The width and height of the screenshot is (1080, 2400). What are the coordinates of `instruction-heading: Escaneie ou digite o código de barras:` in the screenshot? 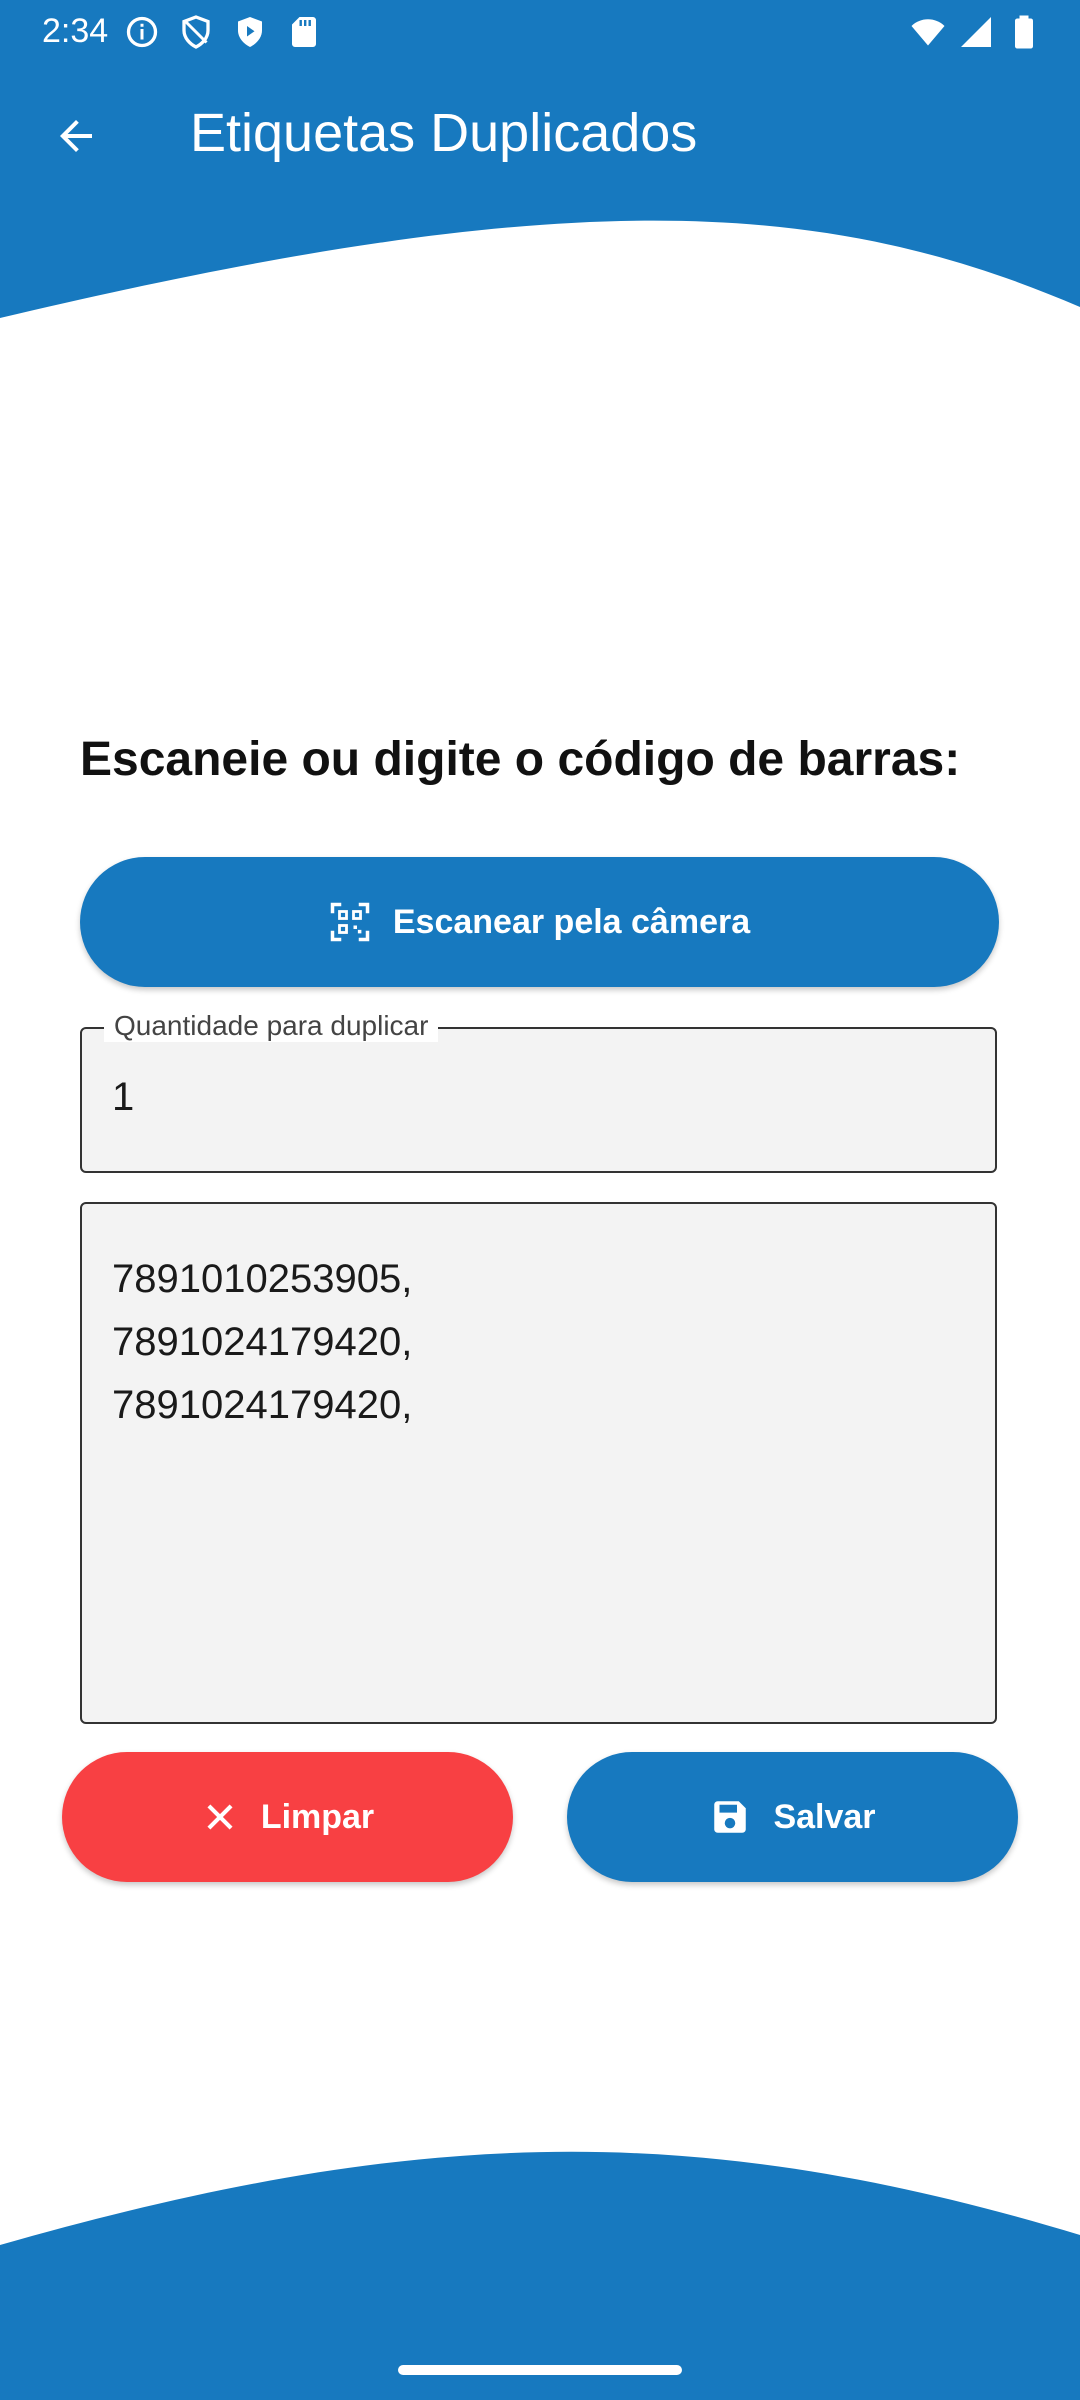 It's located at (520, 759).